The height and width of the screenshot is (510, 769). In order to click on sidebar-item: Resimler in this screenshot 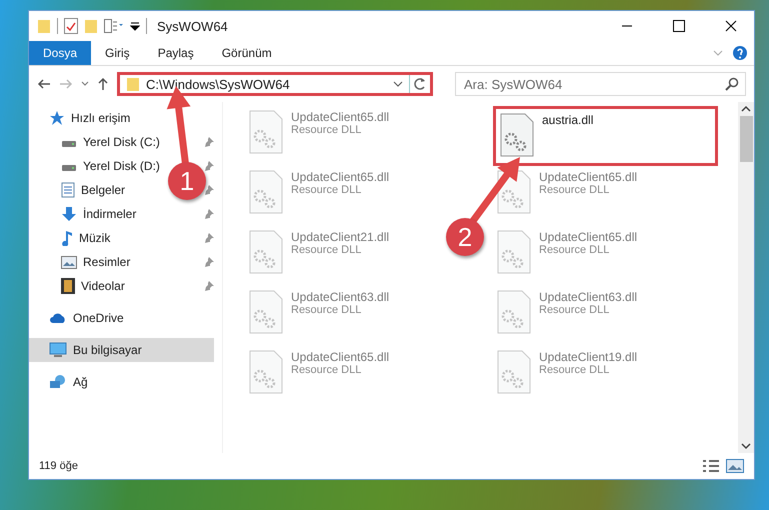, I will do `click(82, 262)`.